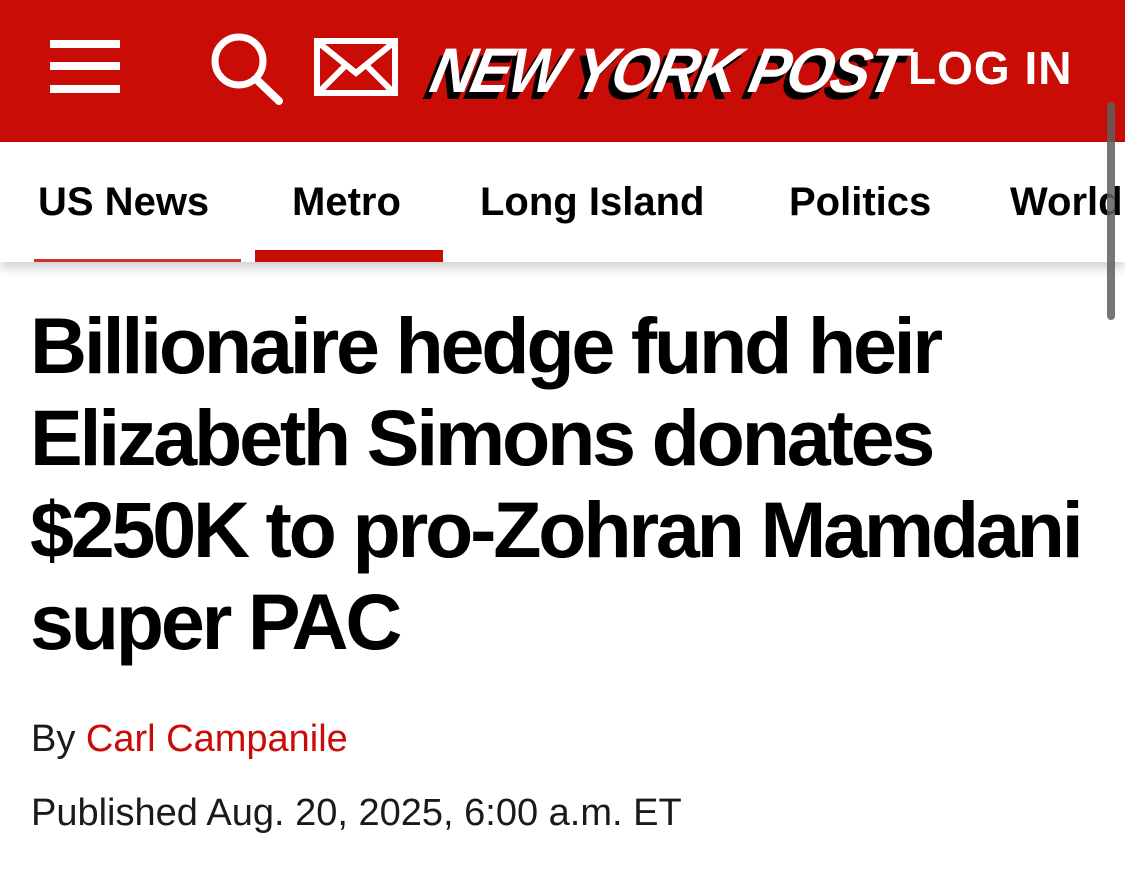 The width and height of the screenshot is (1125, 887). I want to click on logo-text: NEW YORK POST, so click(667, 70).